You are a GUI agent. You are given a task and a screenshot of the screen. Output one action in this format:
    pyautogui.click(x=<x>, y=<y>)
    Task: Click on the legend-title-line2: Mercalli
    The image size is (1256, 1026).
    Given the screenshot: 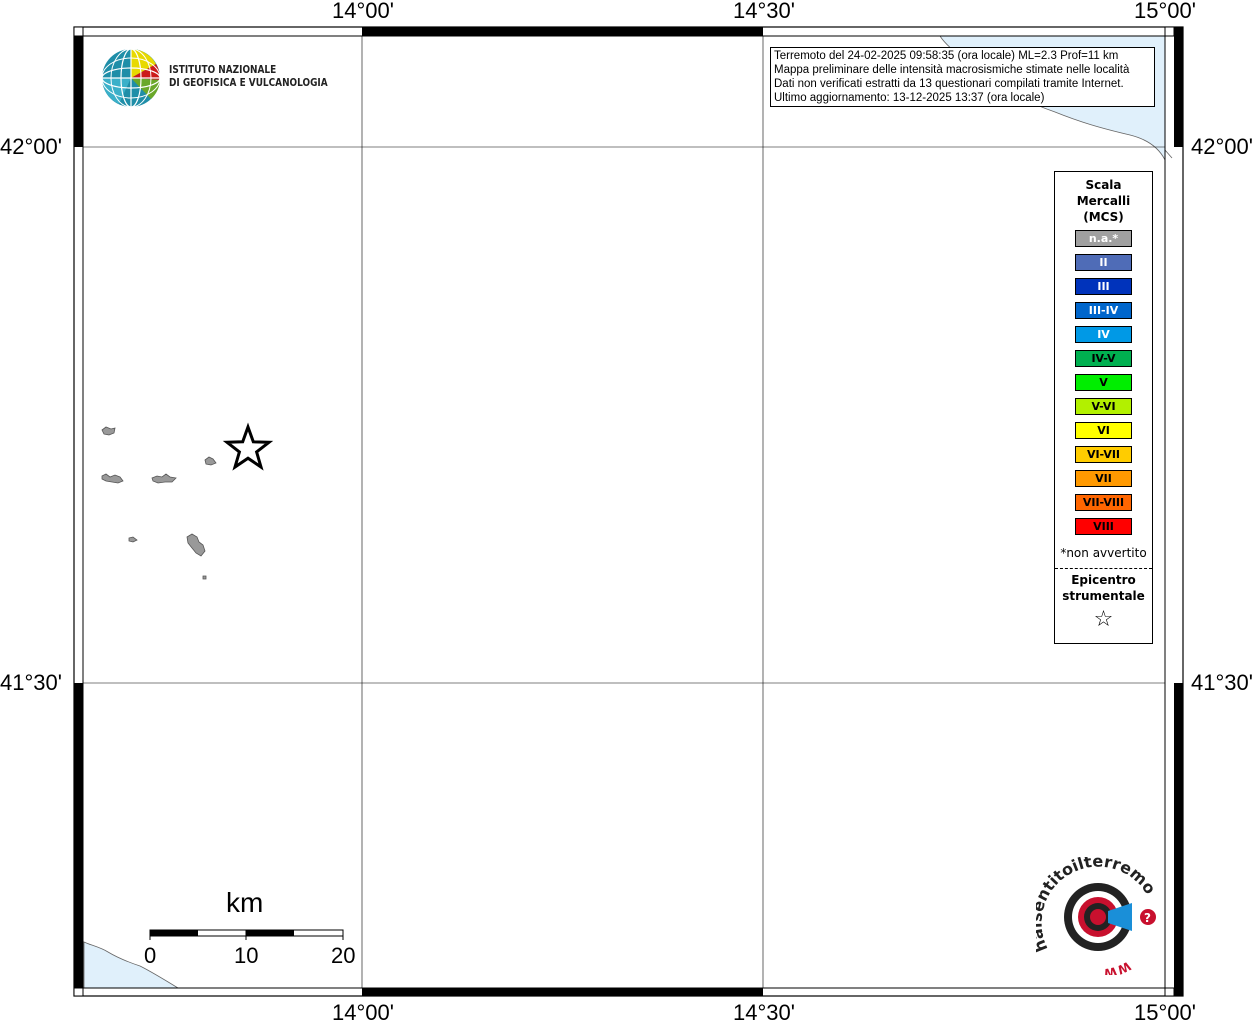 What is the action you would take?
    pyautogui.click(x=1103, y=201)
    